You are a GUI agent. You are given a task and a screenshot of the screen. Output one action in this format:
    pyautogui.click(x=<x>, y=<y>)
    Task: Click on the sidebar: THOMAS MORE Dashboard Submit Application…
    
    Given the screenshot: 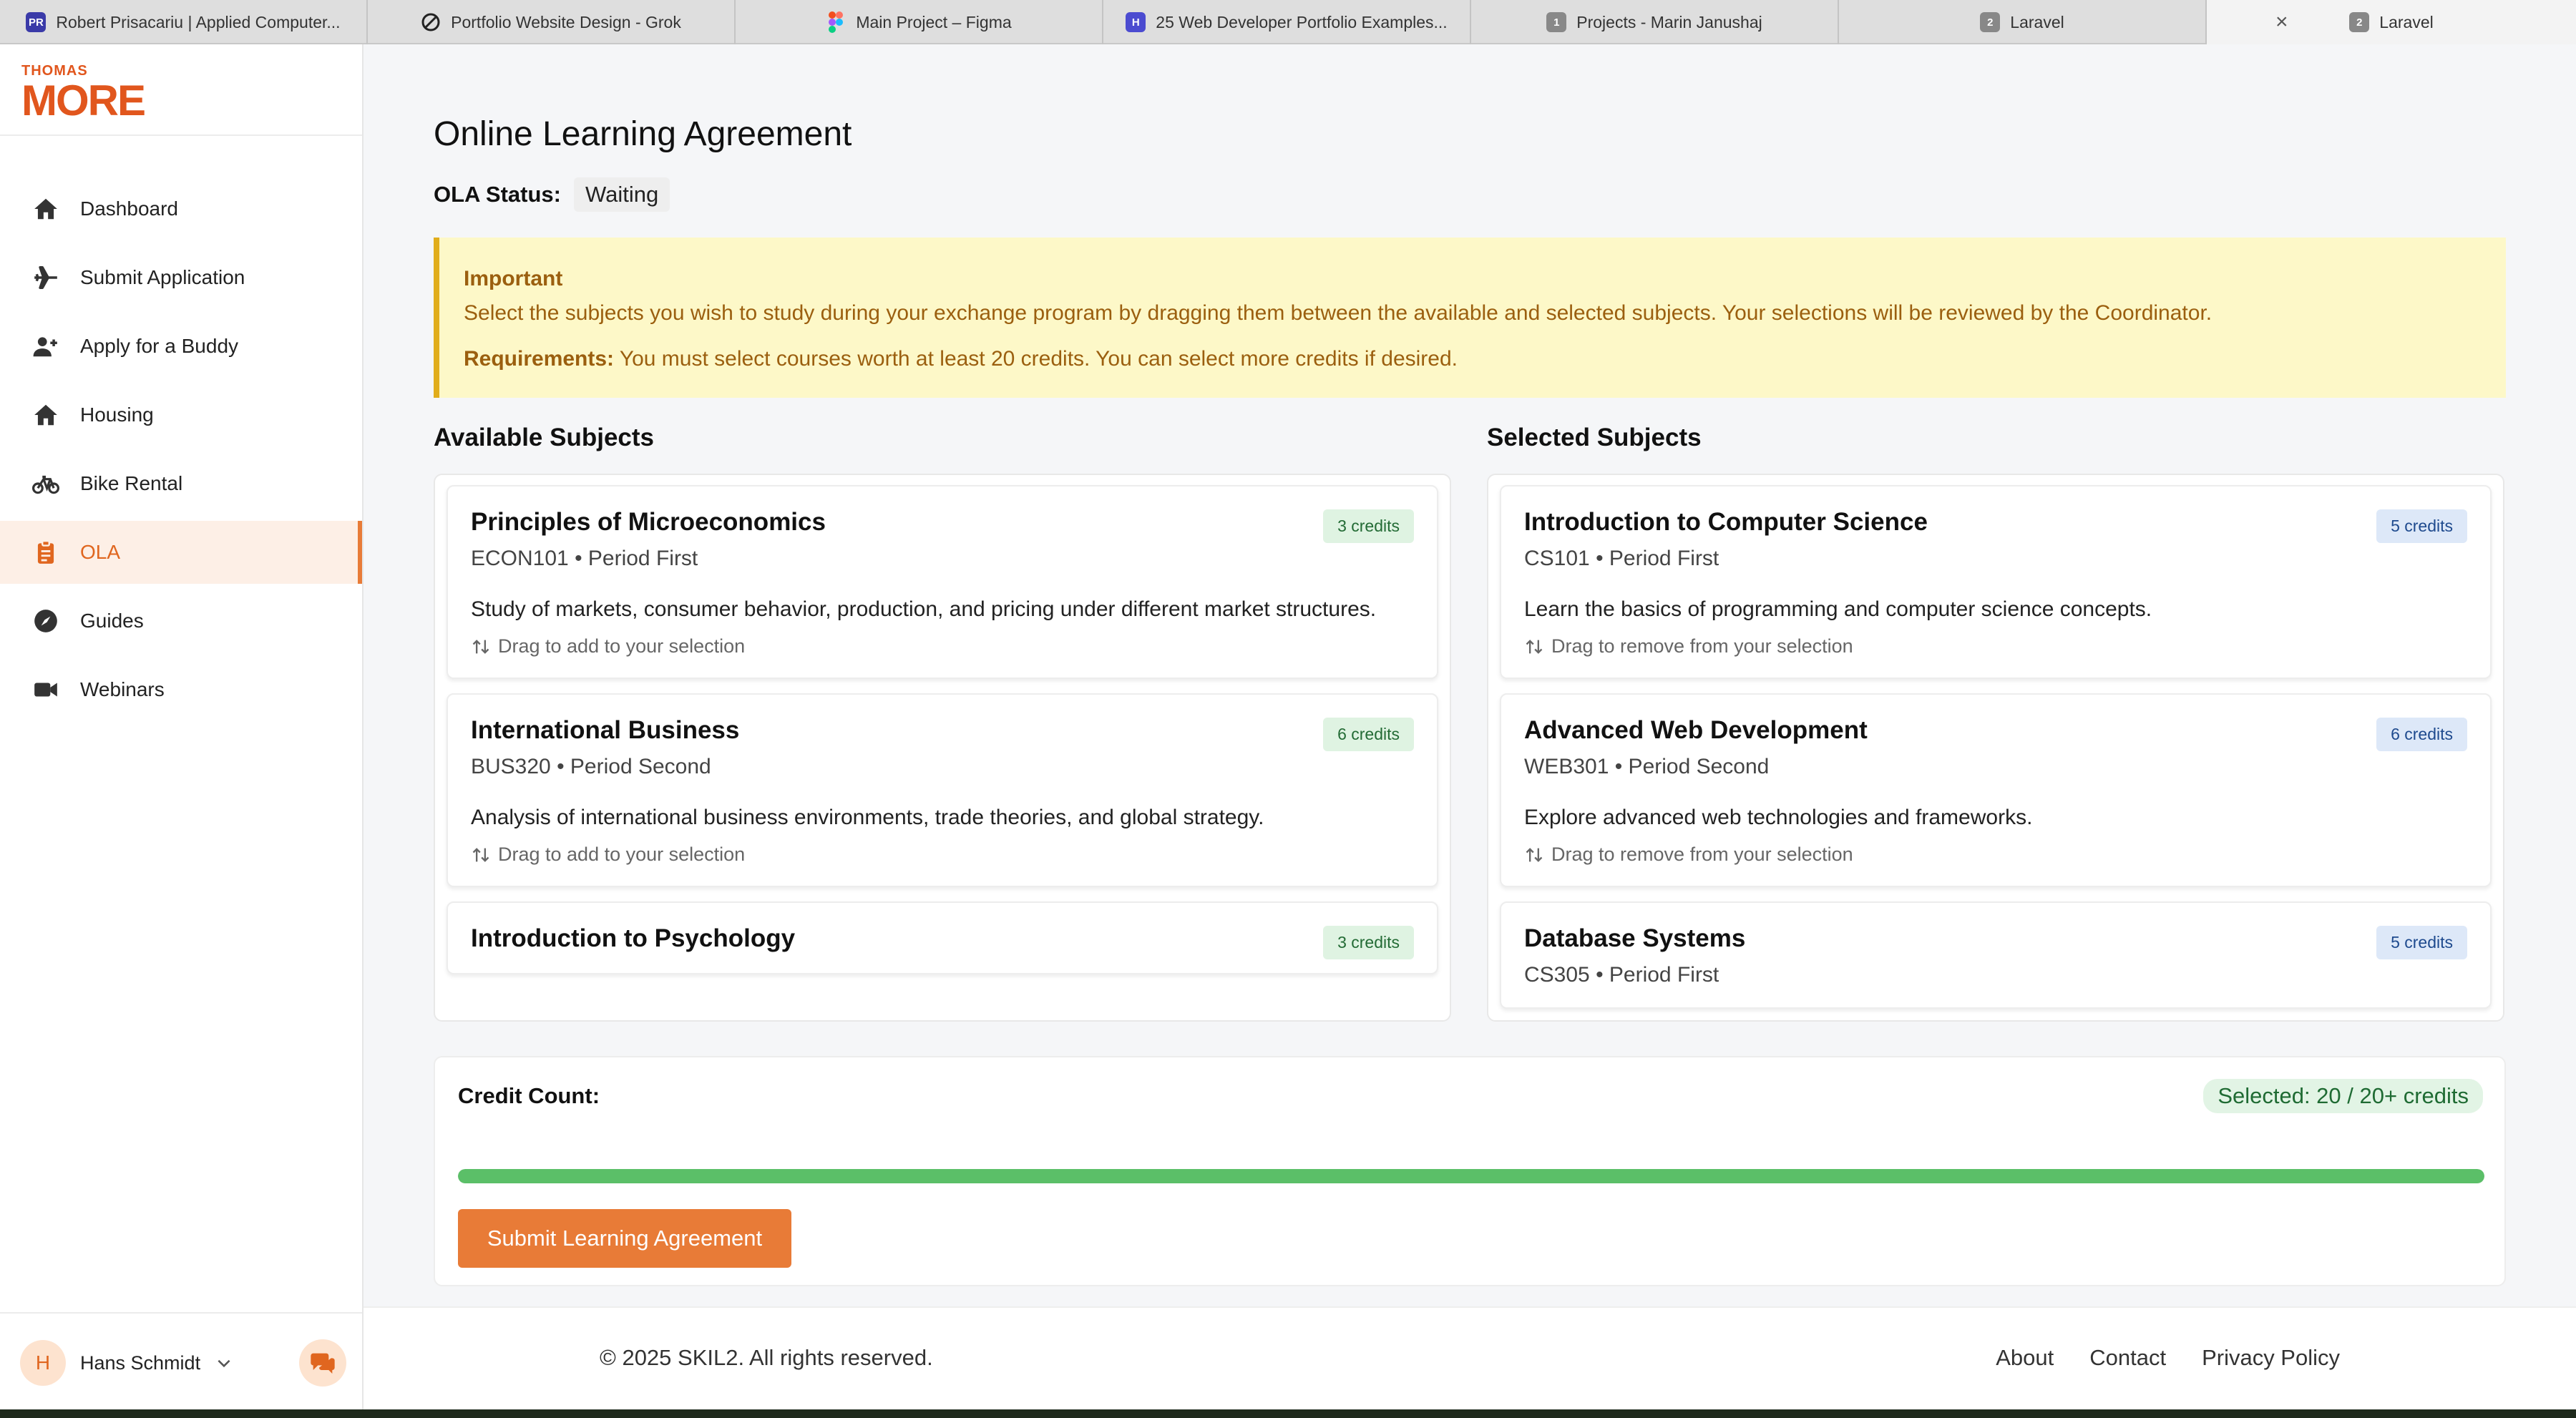 What is the action you would take?
    pyautogui.click(x=182, y=726)
    